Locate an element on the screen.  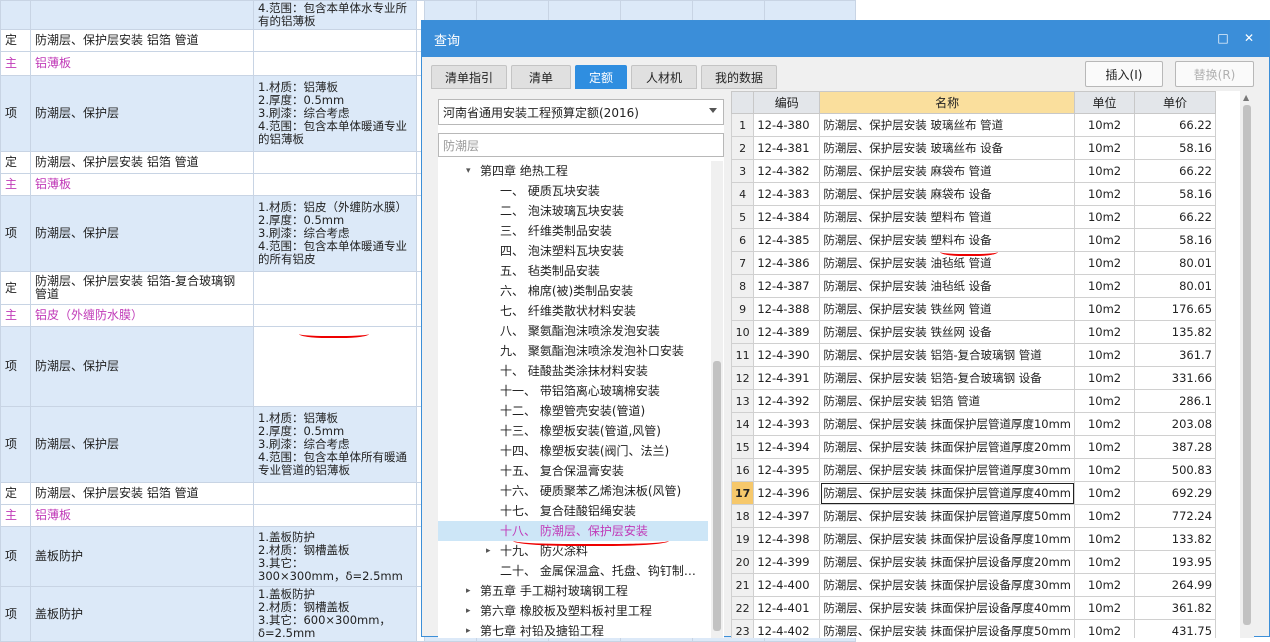
tree-node: 十七、 复合硅酸铝绳安装 is located at coordinates (573, 511).